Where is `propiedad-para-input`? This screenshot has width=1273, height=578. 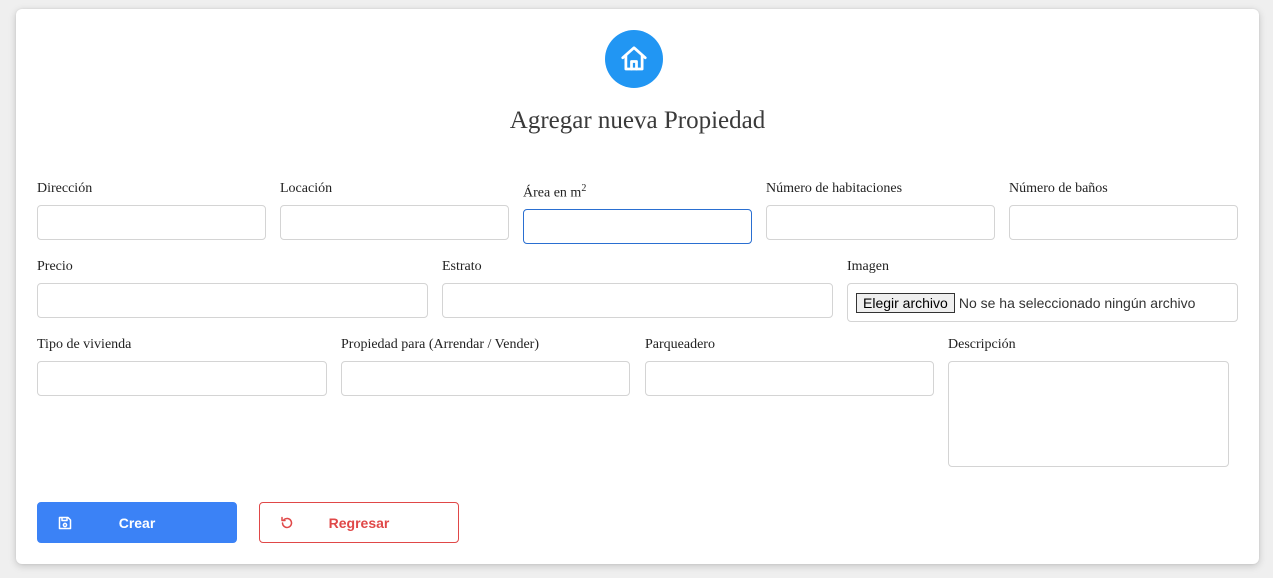 propiedad-para-input is located at coordinates (485, 378).